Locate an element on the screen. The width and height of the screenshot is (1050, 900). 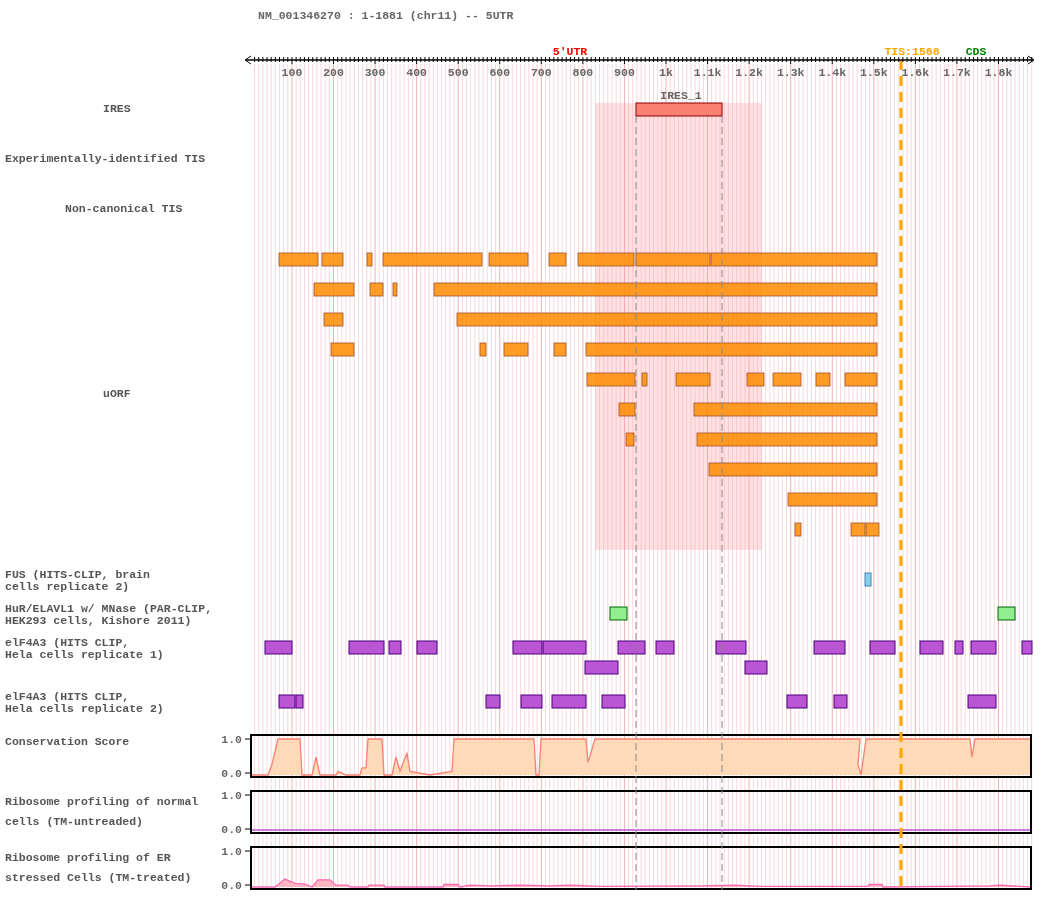
axis-tick-label: 300 is located at coordinates (375, 72).